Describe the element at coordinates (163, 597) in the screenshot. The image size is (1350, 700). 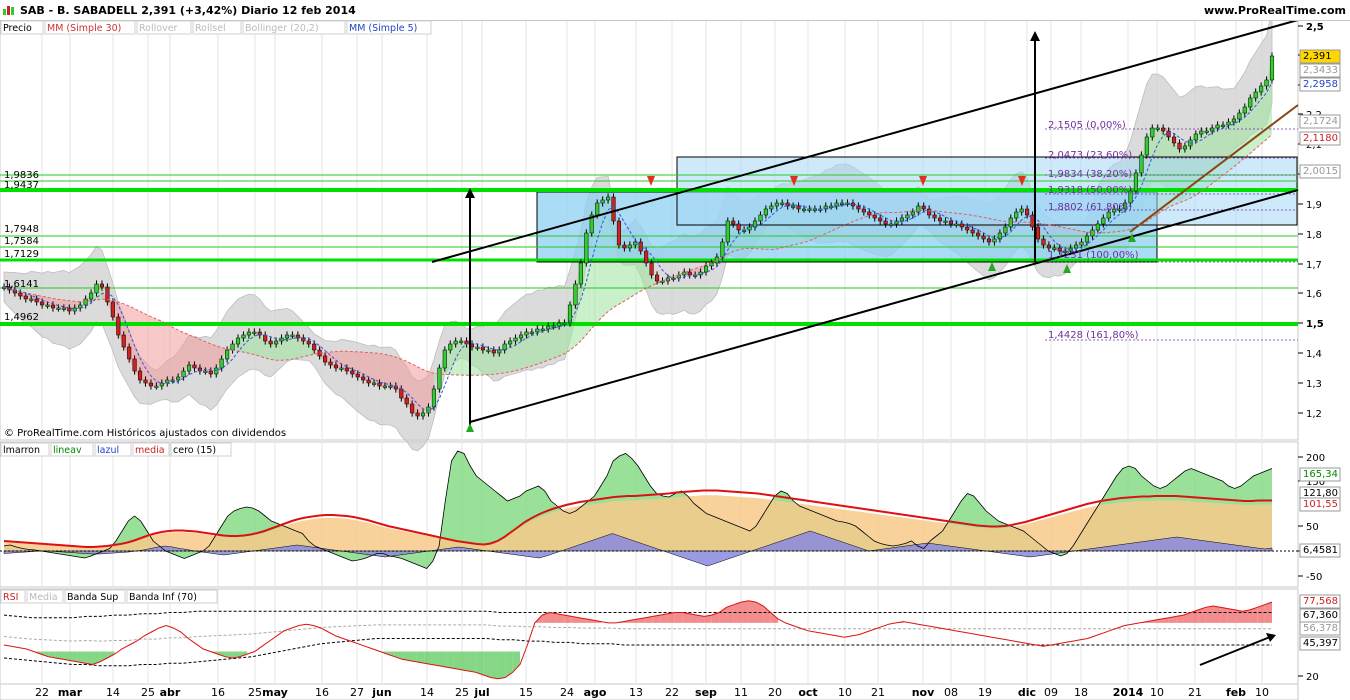
I see `rsi-tab: Banda Inf (70)` at that location.